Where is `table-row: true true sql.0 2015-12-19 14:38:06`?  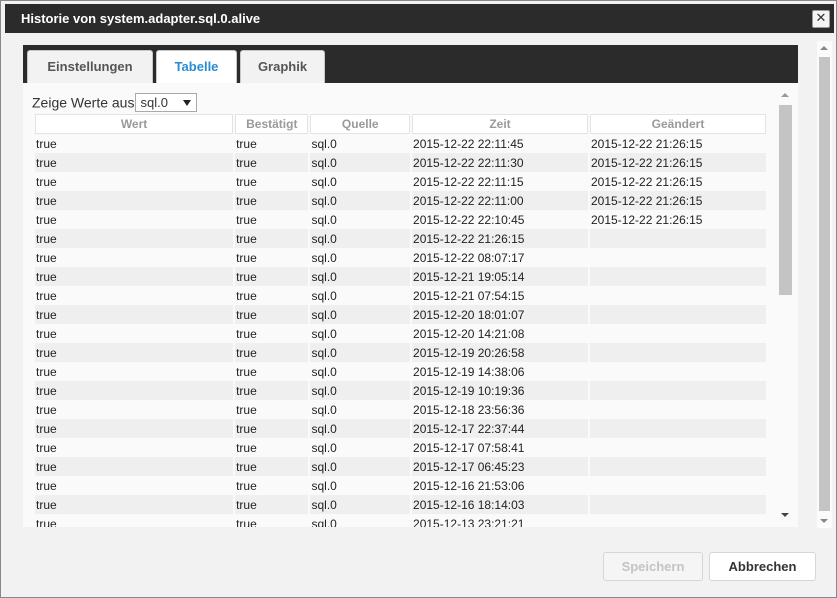 table-row: true true sql.0 2015-12-19 14:38:06 is located at coordinates (400, 371).